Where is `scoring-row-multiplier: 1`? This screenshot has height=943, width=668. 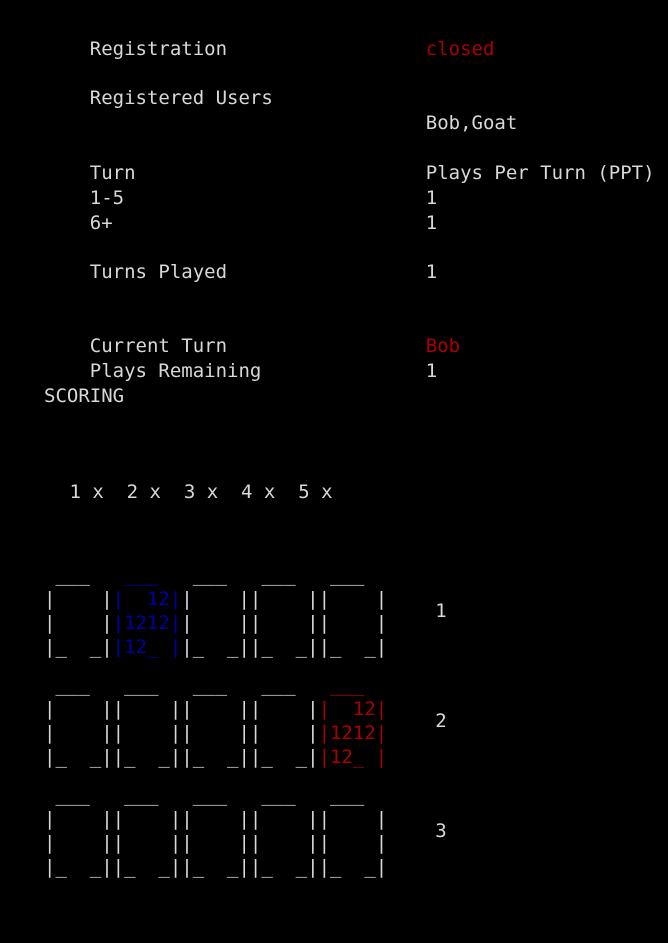 scoring-row-multiplier: 1 is located at coordinates (441, 611).